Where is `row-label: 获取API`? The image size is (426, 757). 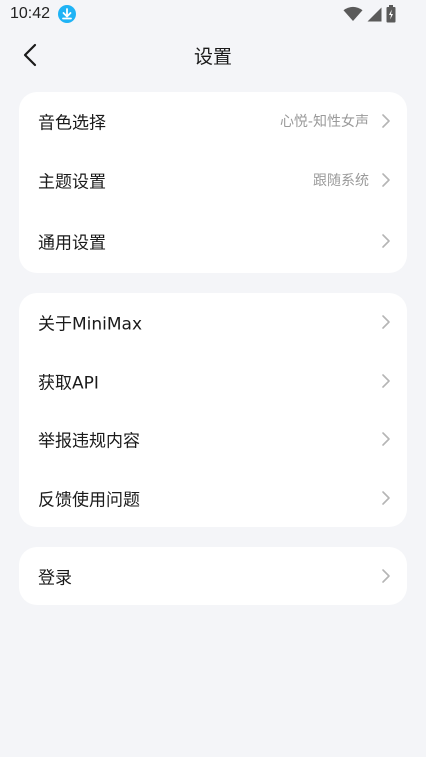 row-label: 获取API is located at coordinates (68, 383).